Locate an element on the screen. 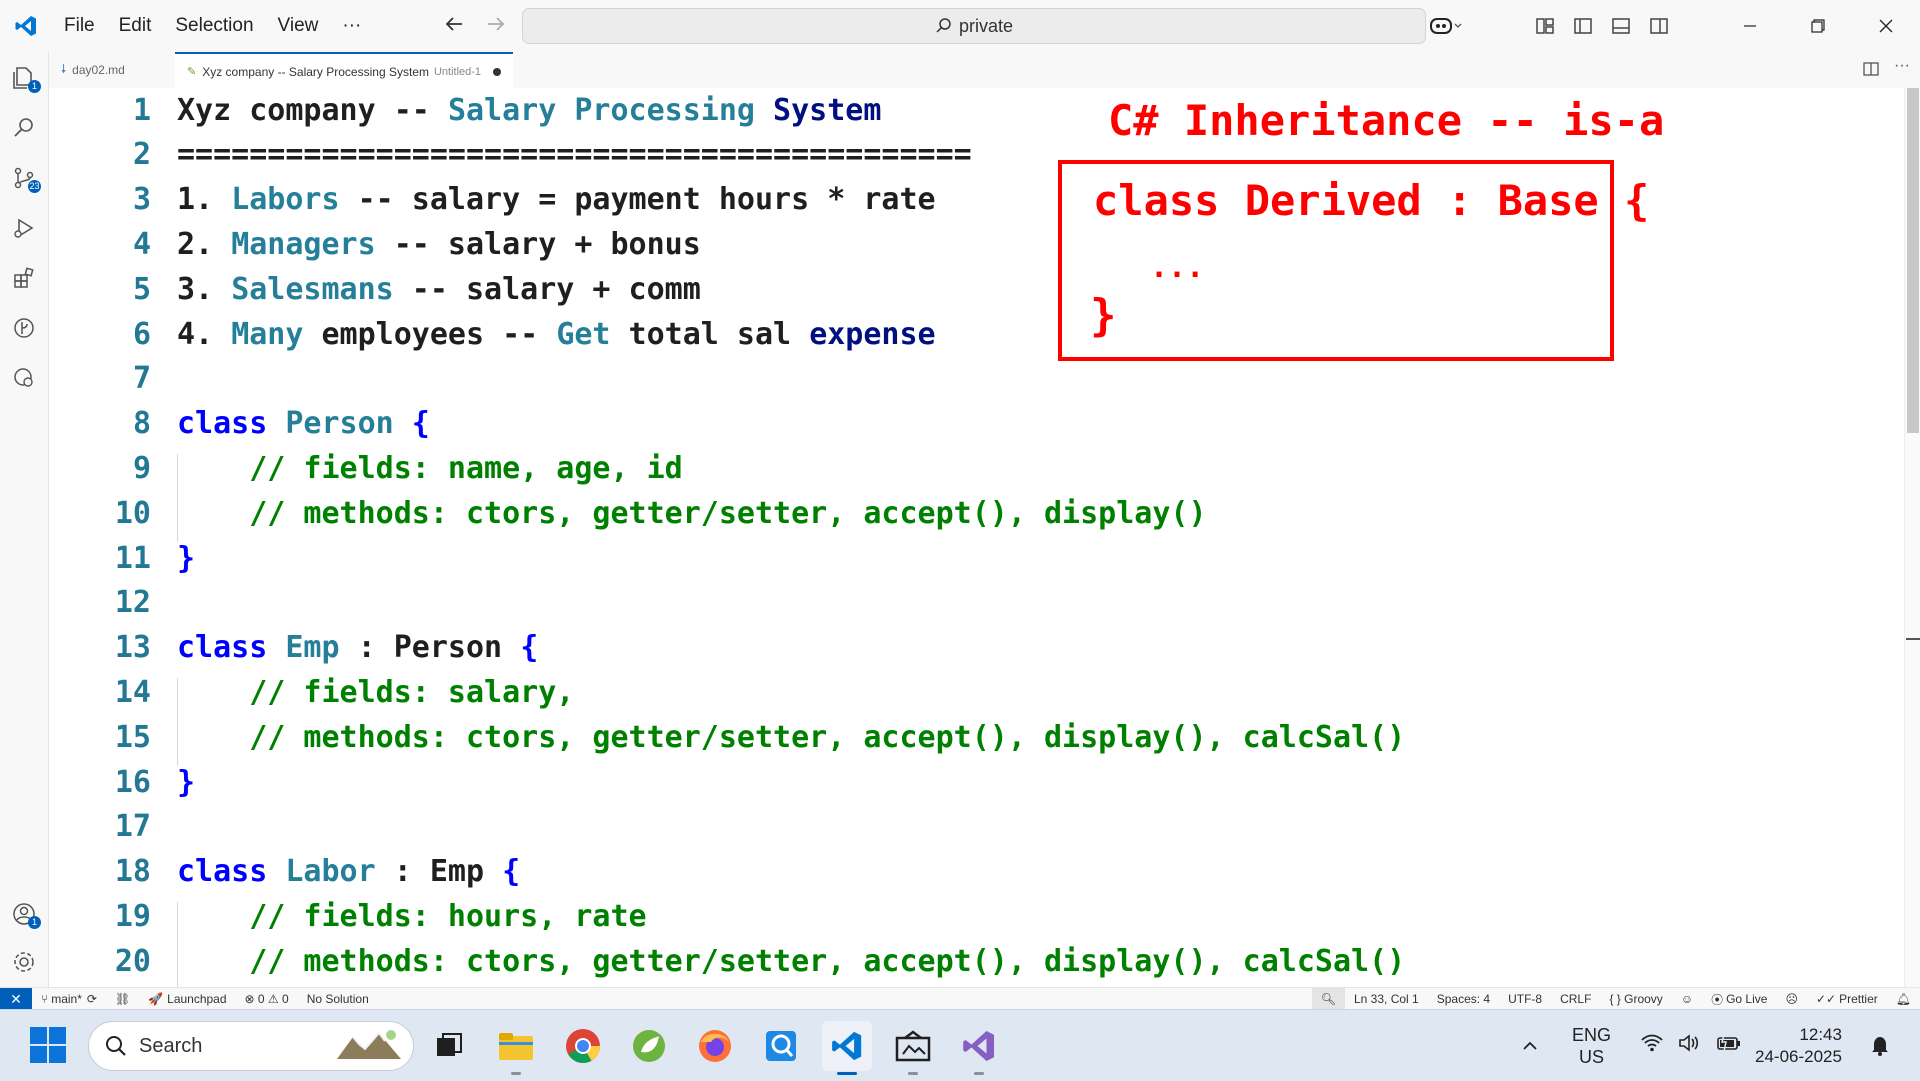 This screenshot has height=1081, width=1920. double-check-icon: ✓✓ is located at coordinates (1826, 999).